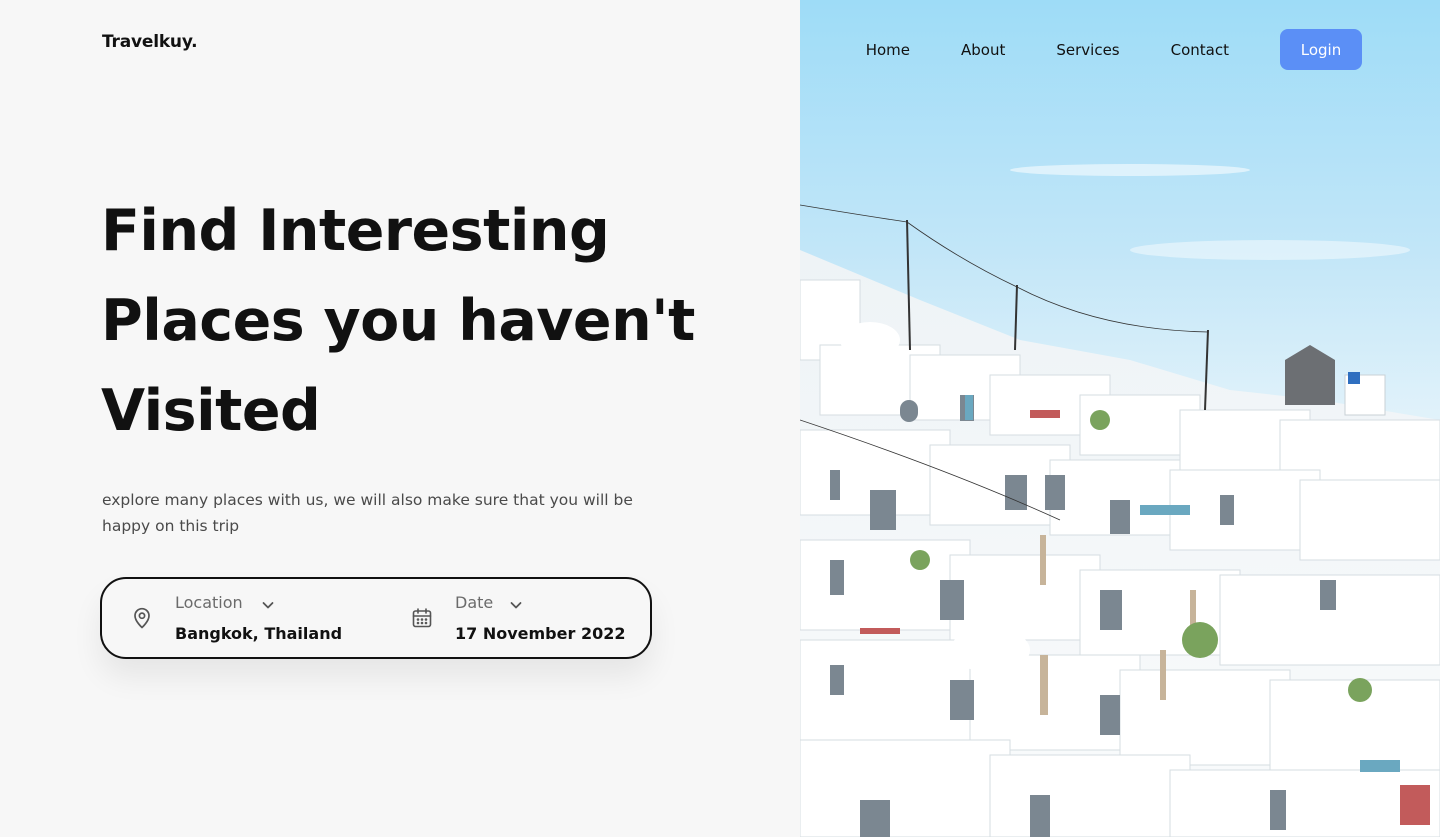 This screenshot has width=1440, height=837. What do you see at coordinates (1087, 50) in the screenshot?
I see `nav-services: Services` at bounding box center [1087, 50].